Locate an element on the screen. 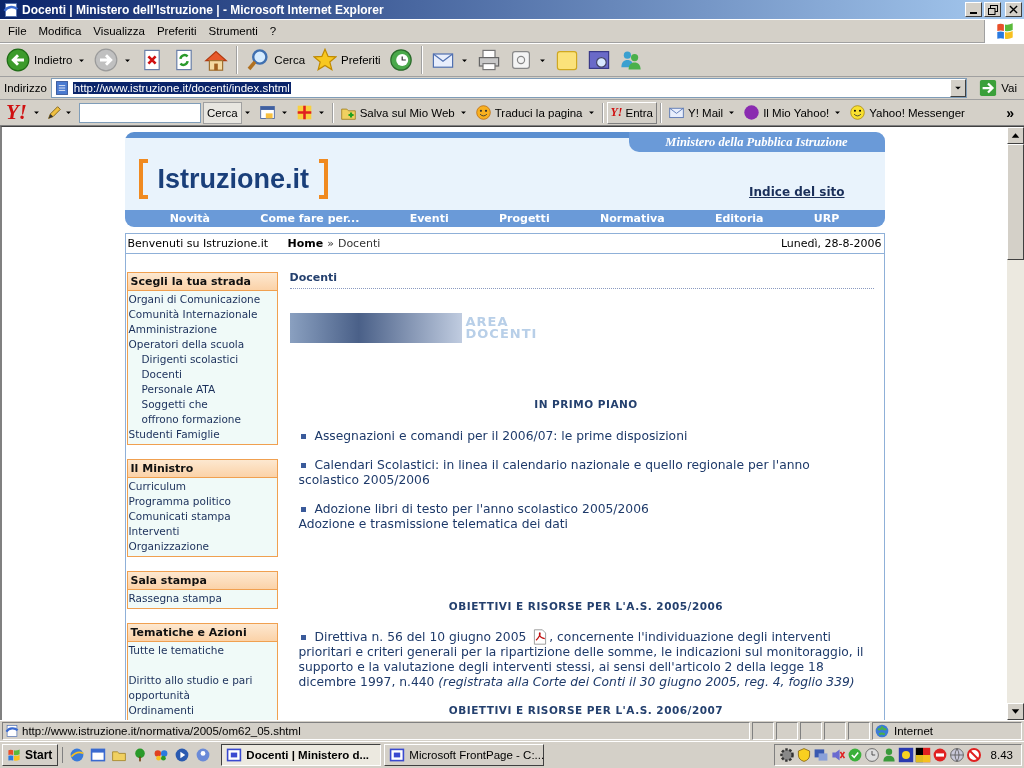  sidebar-link: Operatori della scuola is located at coordinates (202, 344).